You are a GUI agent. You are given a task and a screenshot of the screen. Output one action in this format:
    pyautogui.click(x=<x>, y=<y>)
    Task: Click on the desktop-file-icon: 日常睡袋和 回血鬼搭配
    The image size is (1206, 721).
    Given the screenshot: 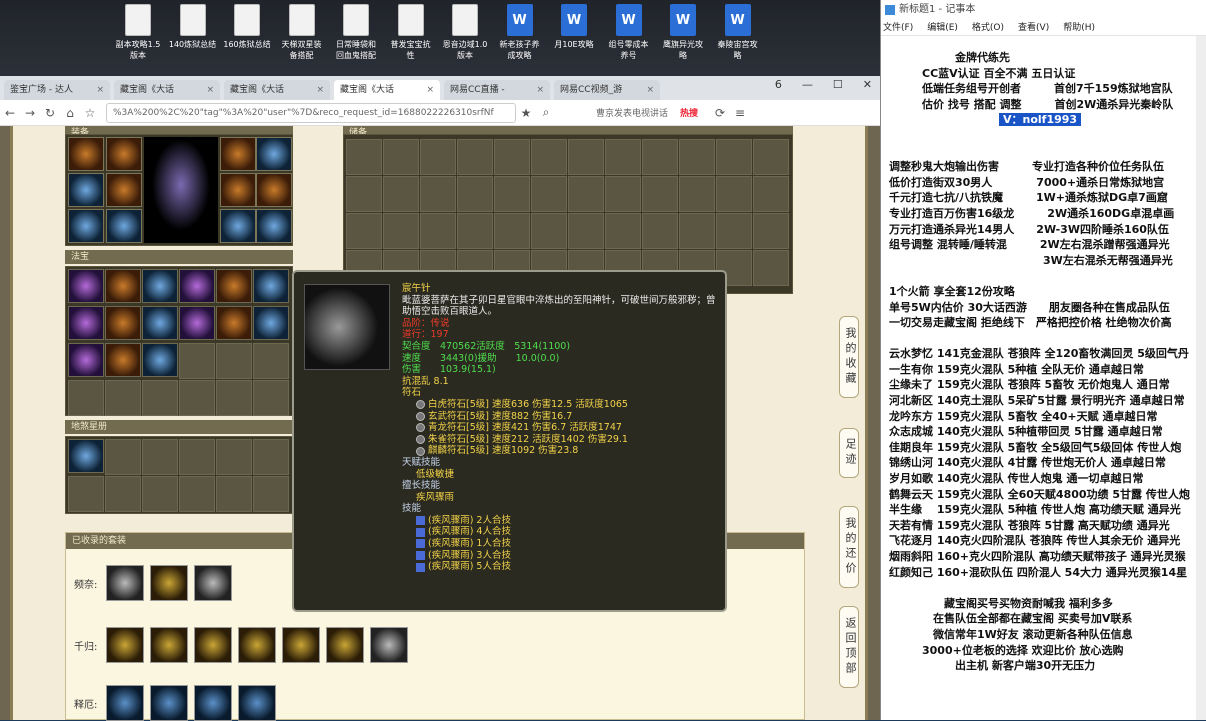 What is the action you would take?
    pyautogui.click(x=356, y=32)
    